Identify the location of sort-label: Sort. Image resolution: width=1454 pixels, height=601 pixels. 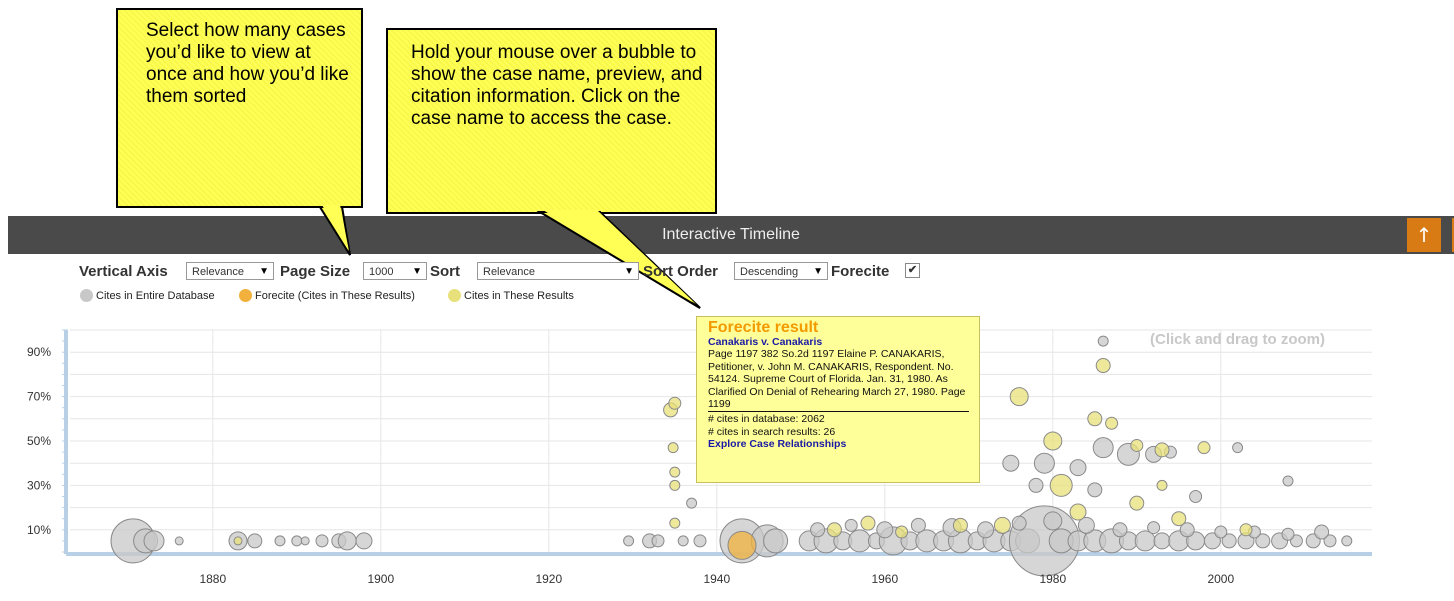
(445, 271).